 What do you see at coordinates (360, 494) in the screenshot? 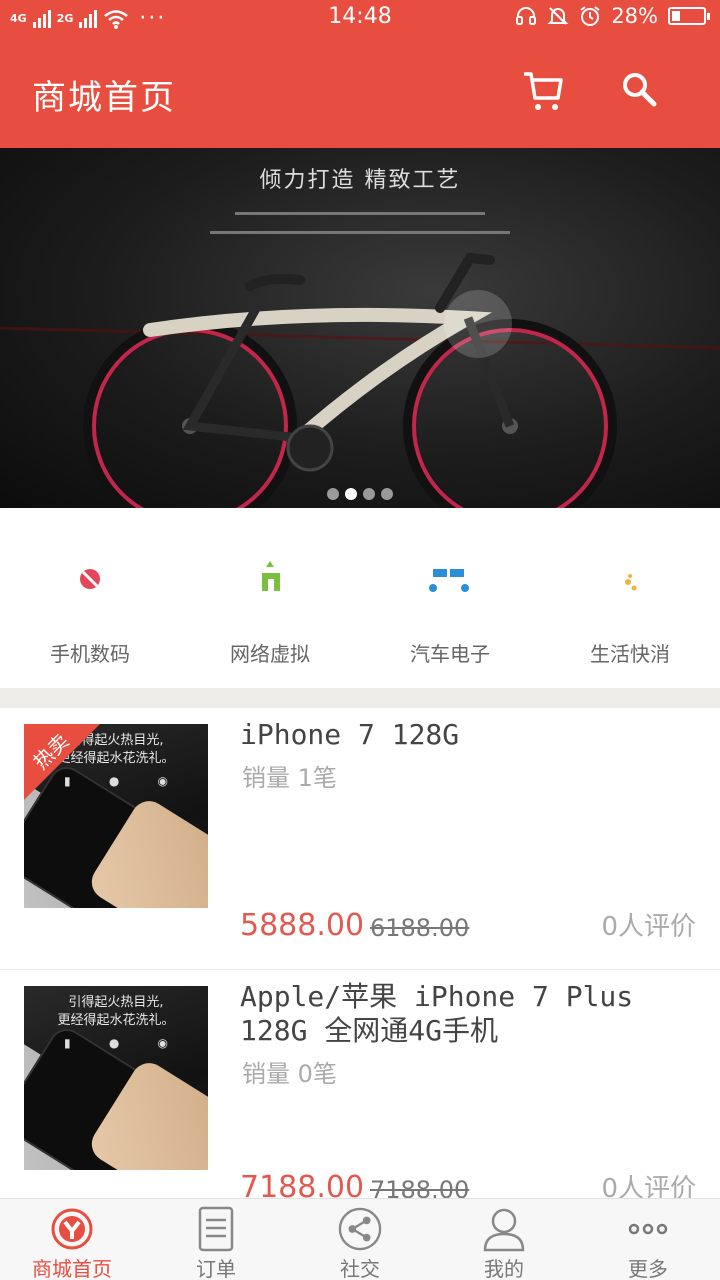
I see `carousel-indicator` at bounding box center [360, 494].